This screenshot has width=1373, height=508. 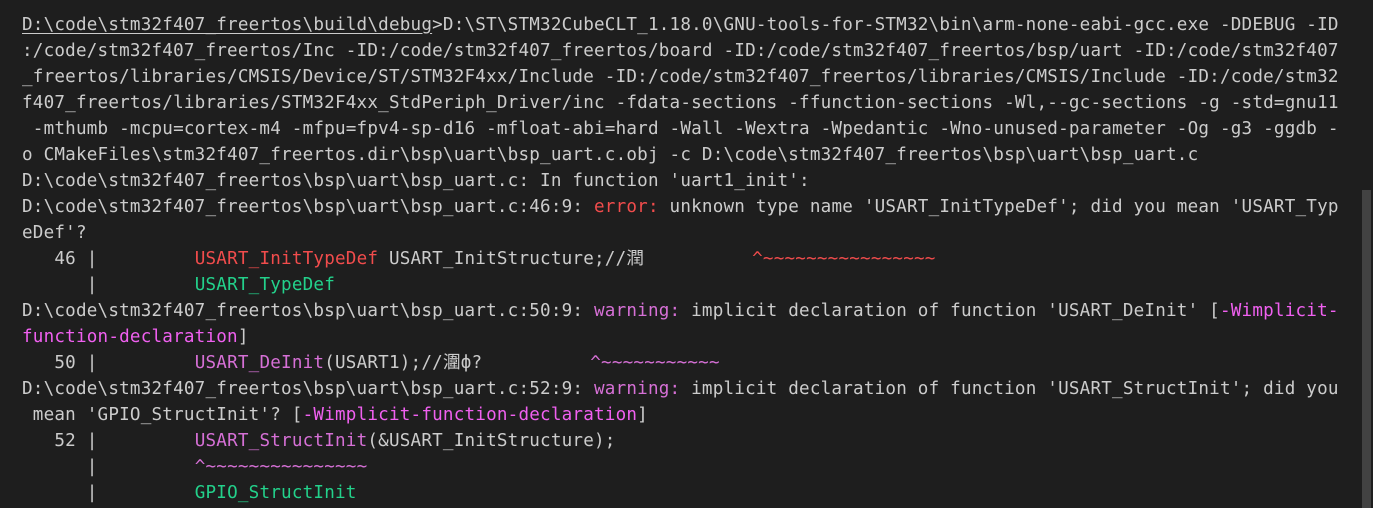 I want to click on error-label: error:, so click(x=626, y=207).